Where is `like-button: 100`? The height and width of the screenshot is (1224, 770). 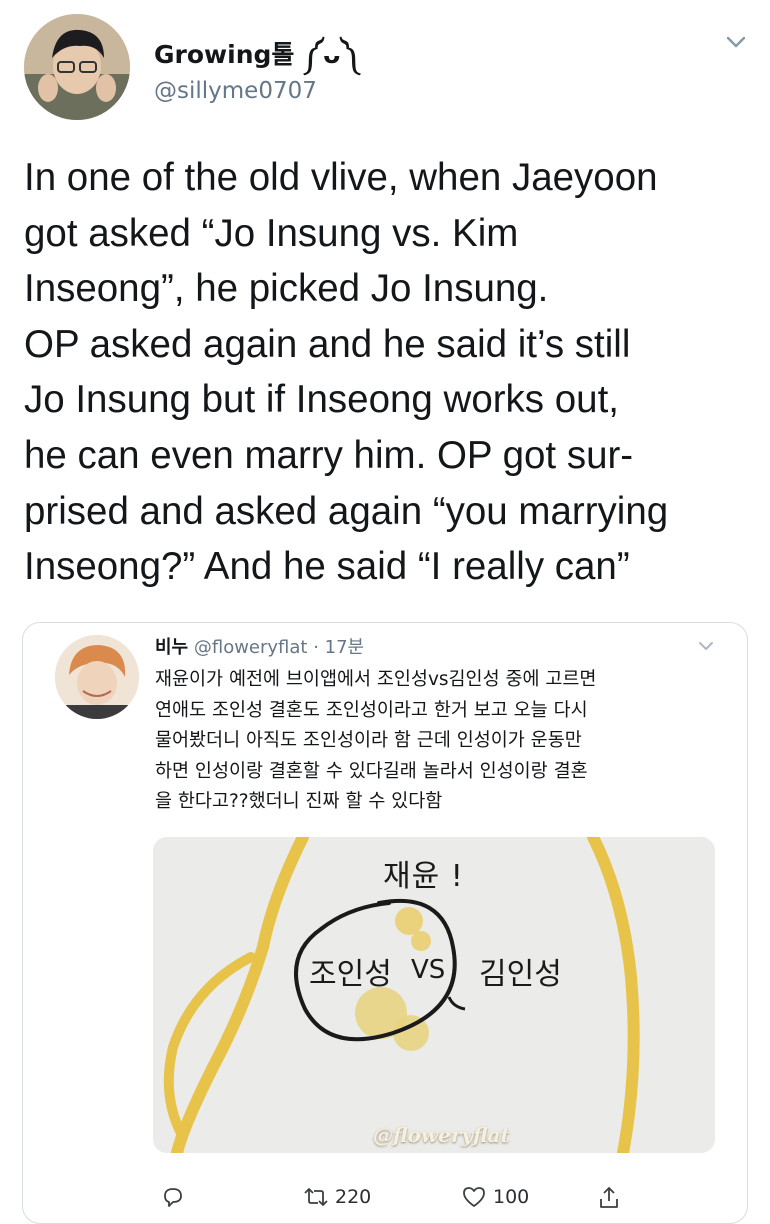 like-button: 100 is located at coordinates (495, 1197).